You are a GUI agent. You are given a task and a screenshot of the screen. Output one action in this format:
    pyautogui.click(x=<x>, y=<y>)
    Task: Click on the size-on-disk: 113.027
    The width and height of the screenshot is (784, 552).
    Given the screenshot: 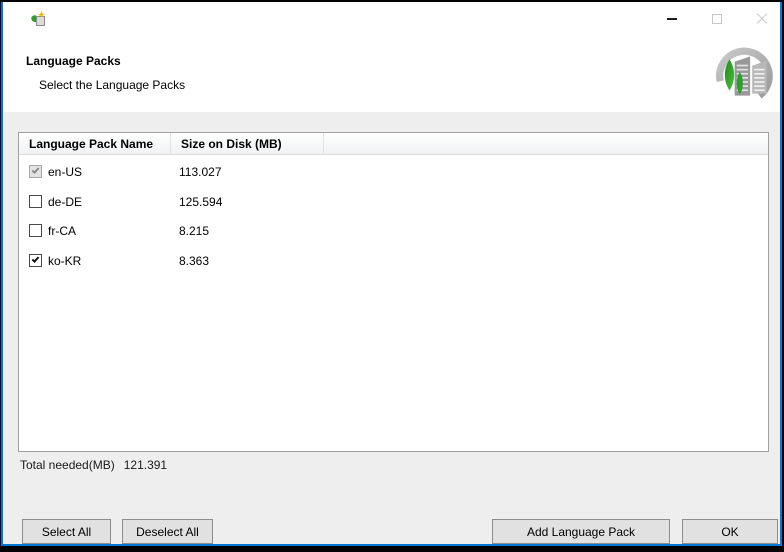 What is the action you would take?
    pyautogui.click(x=200, y=172)
    